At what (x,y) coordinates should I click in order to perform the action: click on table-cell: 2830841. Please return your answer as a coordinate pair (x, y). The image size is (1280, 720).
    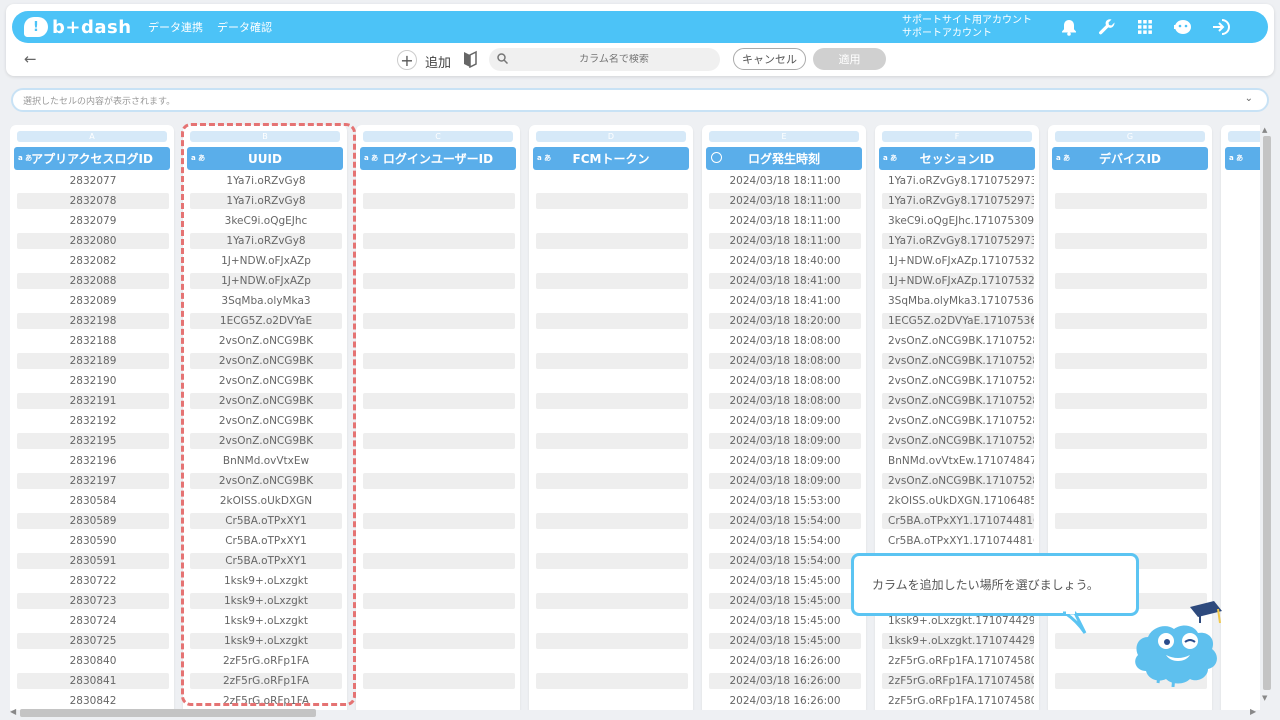
    Looking at the image, I should click on (93, 681).